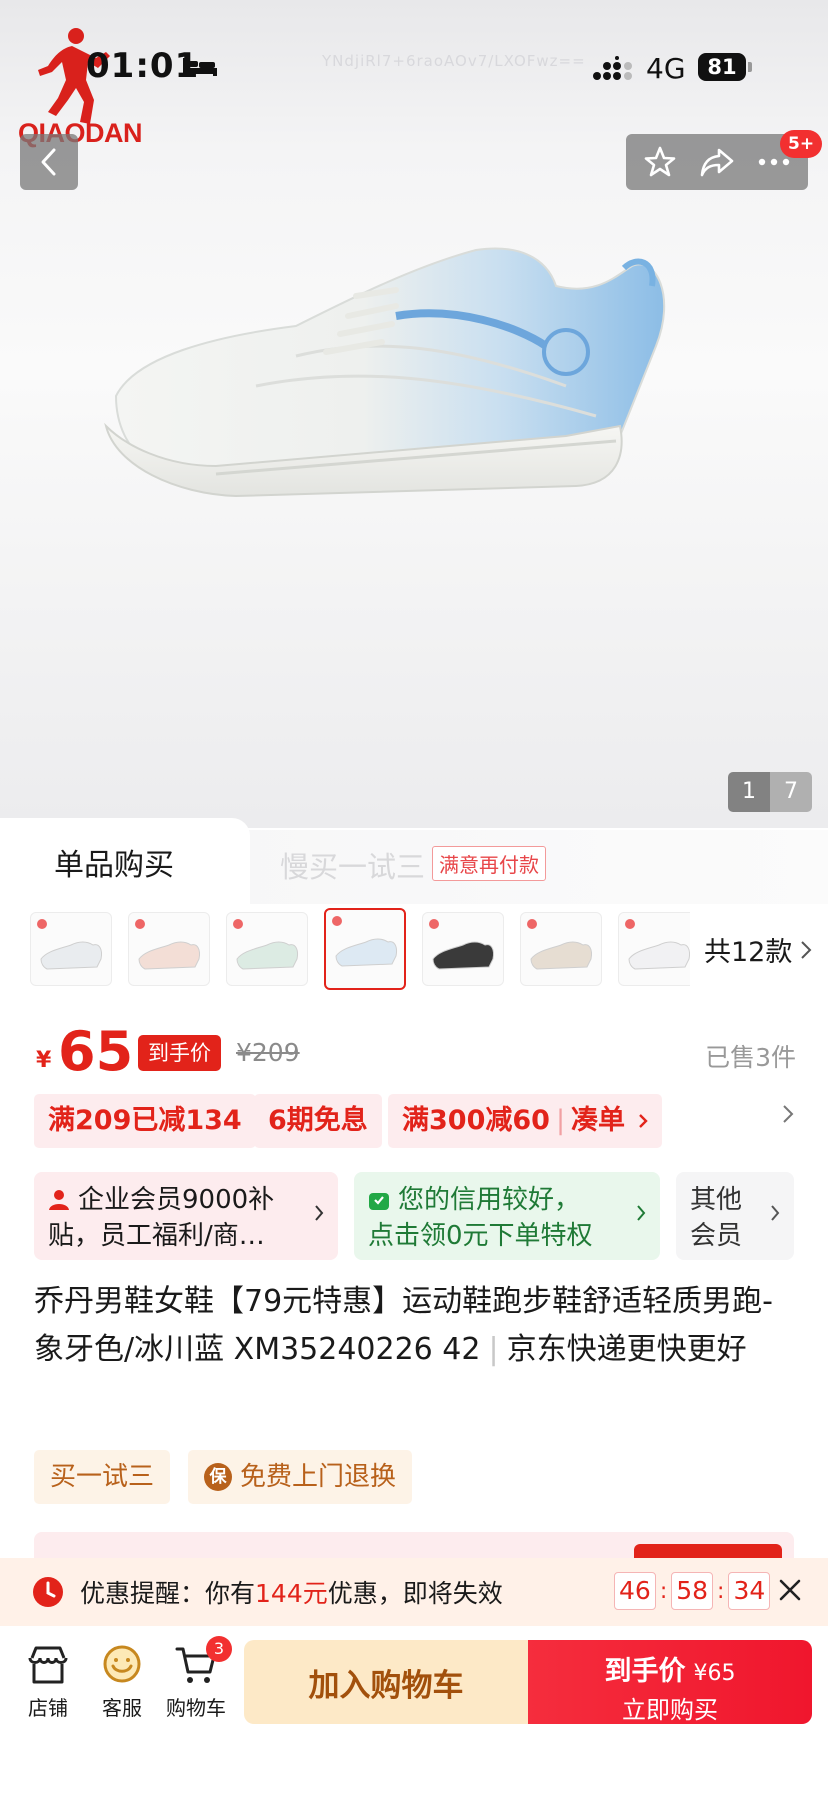 The height and width of the screenshot is (1801, 828). I want to click on customer-service-icon, so click(122, 1664).